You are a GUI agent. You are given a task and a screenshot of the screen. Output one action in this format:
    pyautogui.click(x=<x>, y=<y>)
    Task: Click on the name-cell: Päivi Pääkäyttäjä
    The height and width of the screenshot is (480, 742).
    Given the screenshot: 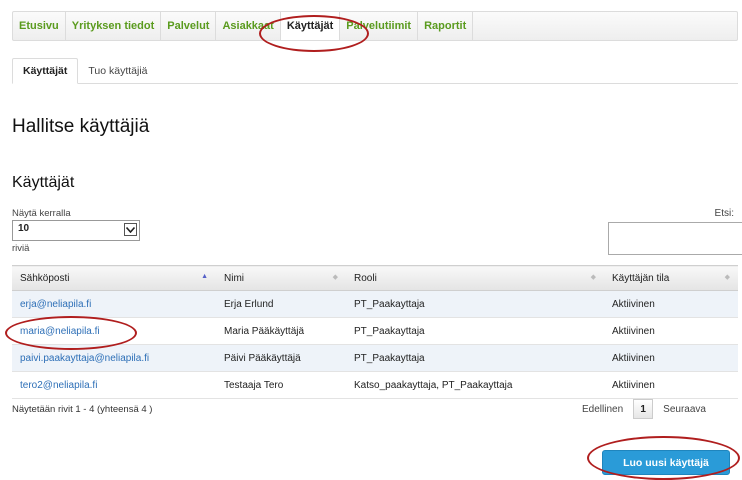 What is the action you would take?
    pyautogui.click(x=281, y=358)
    